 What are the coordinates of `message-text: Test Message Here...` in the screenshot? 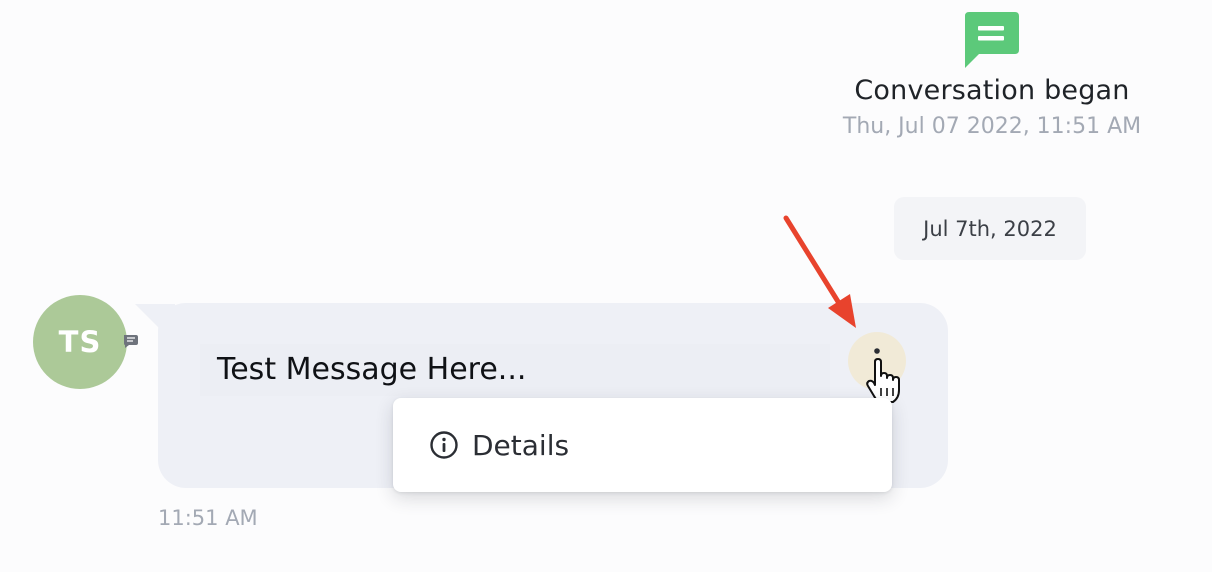 It's located at (515, 370).